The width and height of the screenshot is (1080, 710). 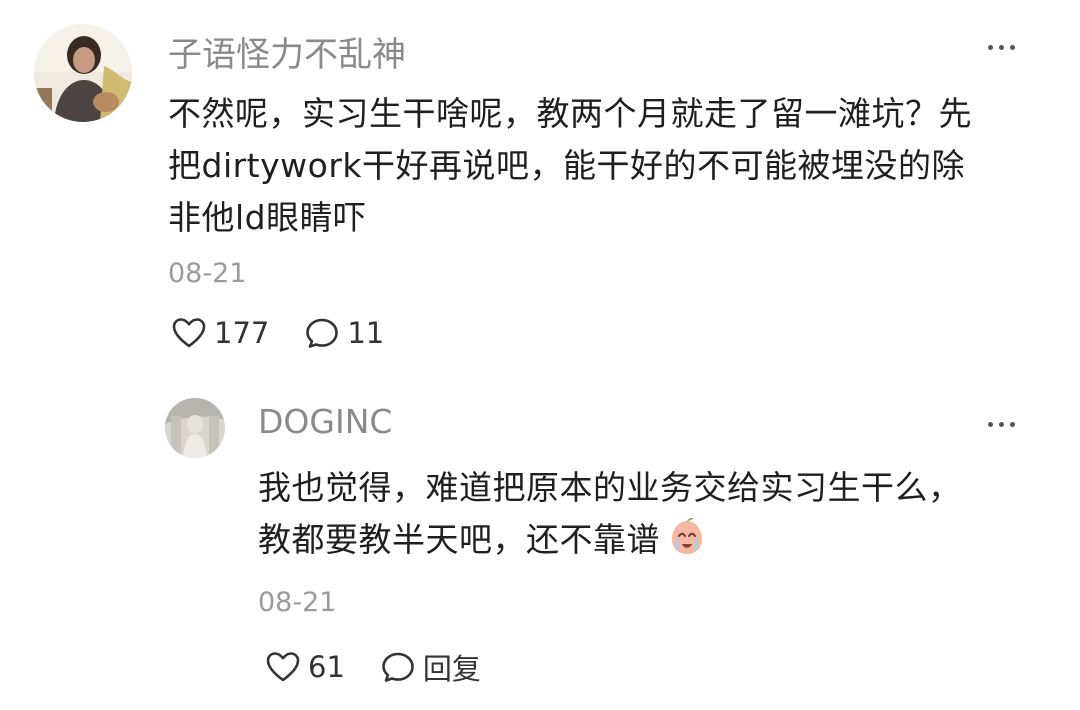 What do you see at coordinates (451, 669) in the screenshot?
I see `reply-label: 回复` at bounding box center [451, 669].